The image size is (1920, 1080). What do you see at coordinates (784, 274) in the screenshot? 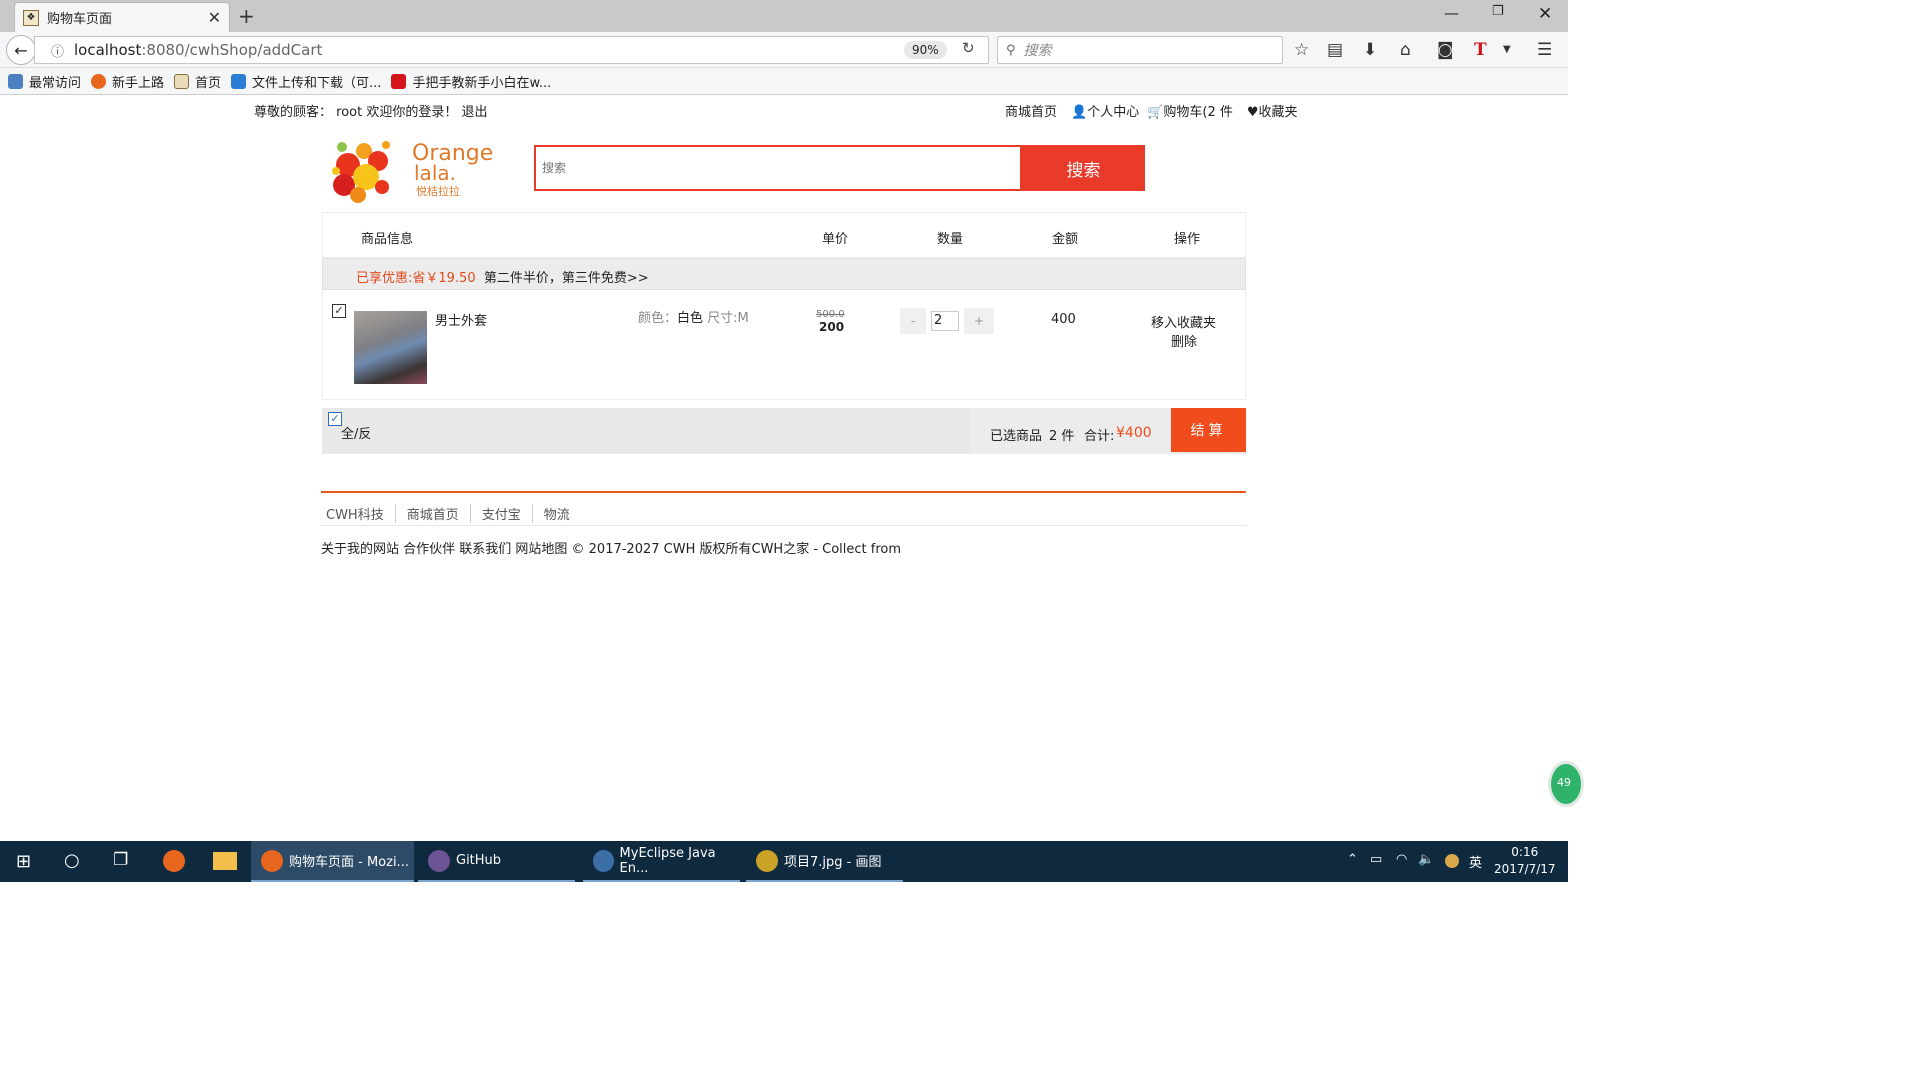
I see `promotion-bar: 已享优惠:省￥19.50 第二件半价，第三件免费>>` at bounding box center [784, 274].